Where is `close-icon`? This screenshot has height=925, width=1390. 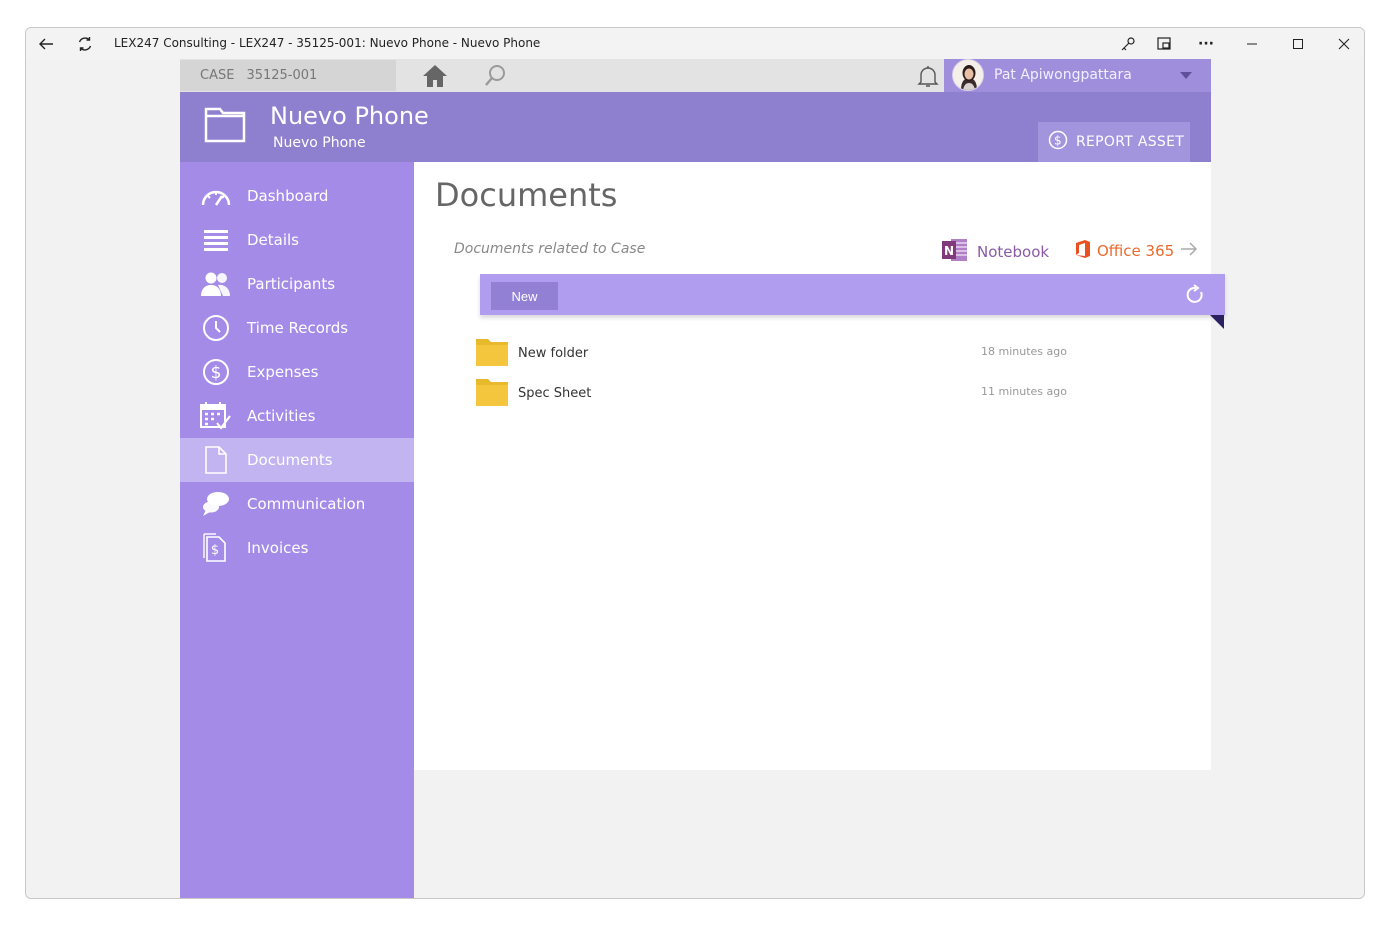
close-icon is located at coordinates (1344, 44).